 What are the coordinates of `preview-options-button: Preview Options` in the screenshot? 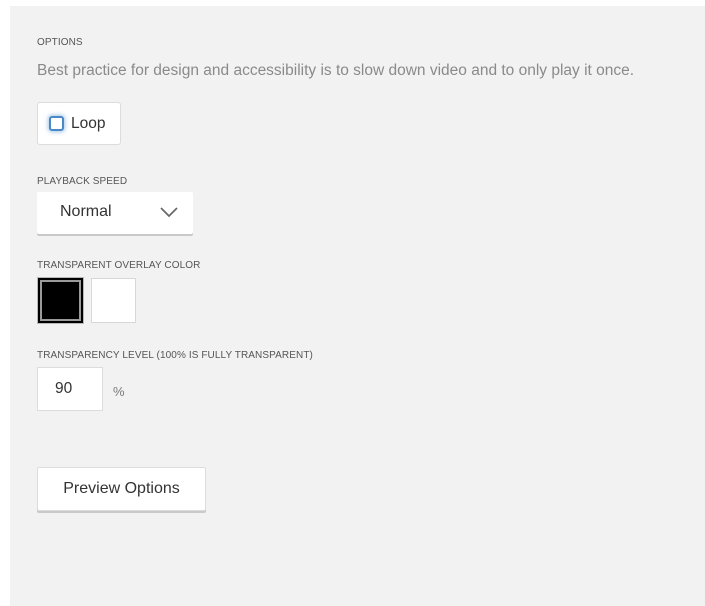 It's located at (121, 489).